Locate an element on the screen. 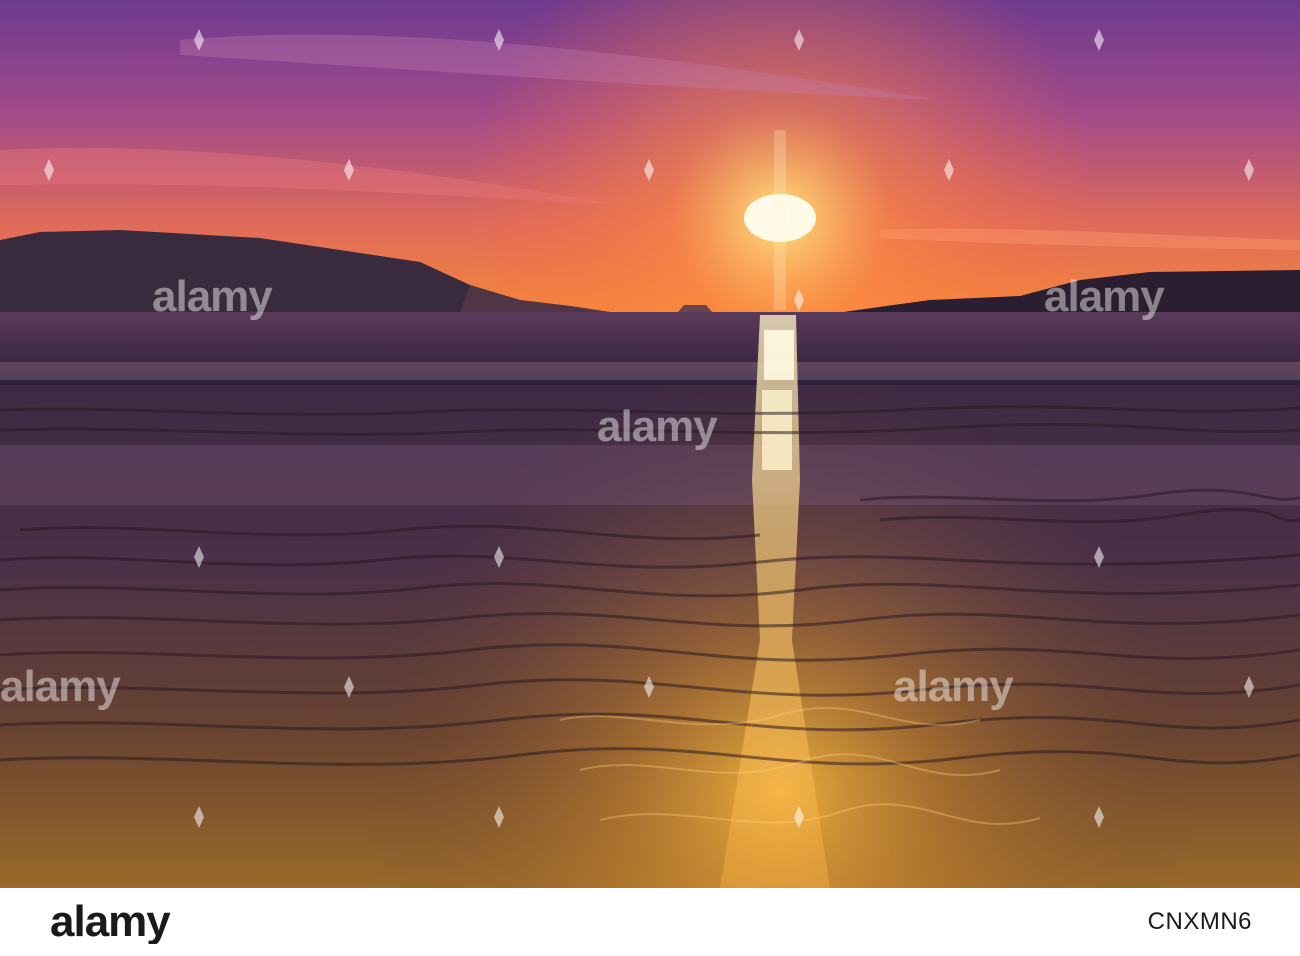  alamy-logo: alamy is located at coordinates (111, 922).